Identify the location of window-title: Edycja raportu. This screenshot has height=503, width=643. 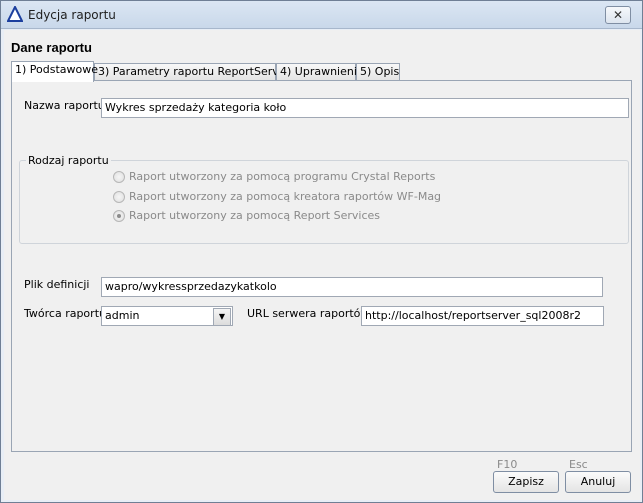
(72, 15).